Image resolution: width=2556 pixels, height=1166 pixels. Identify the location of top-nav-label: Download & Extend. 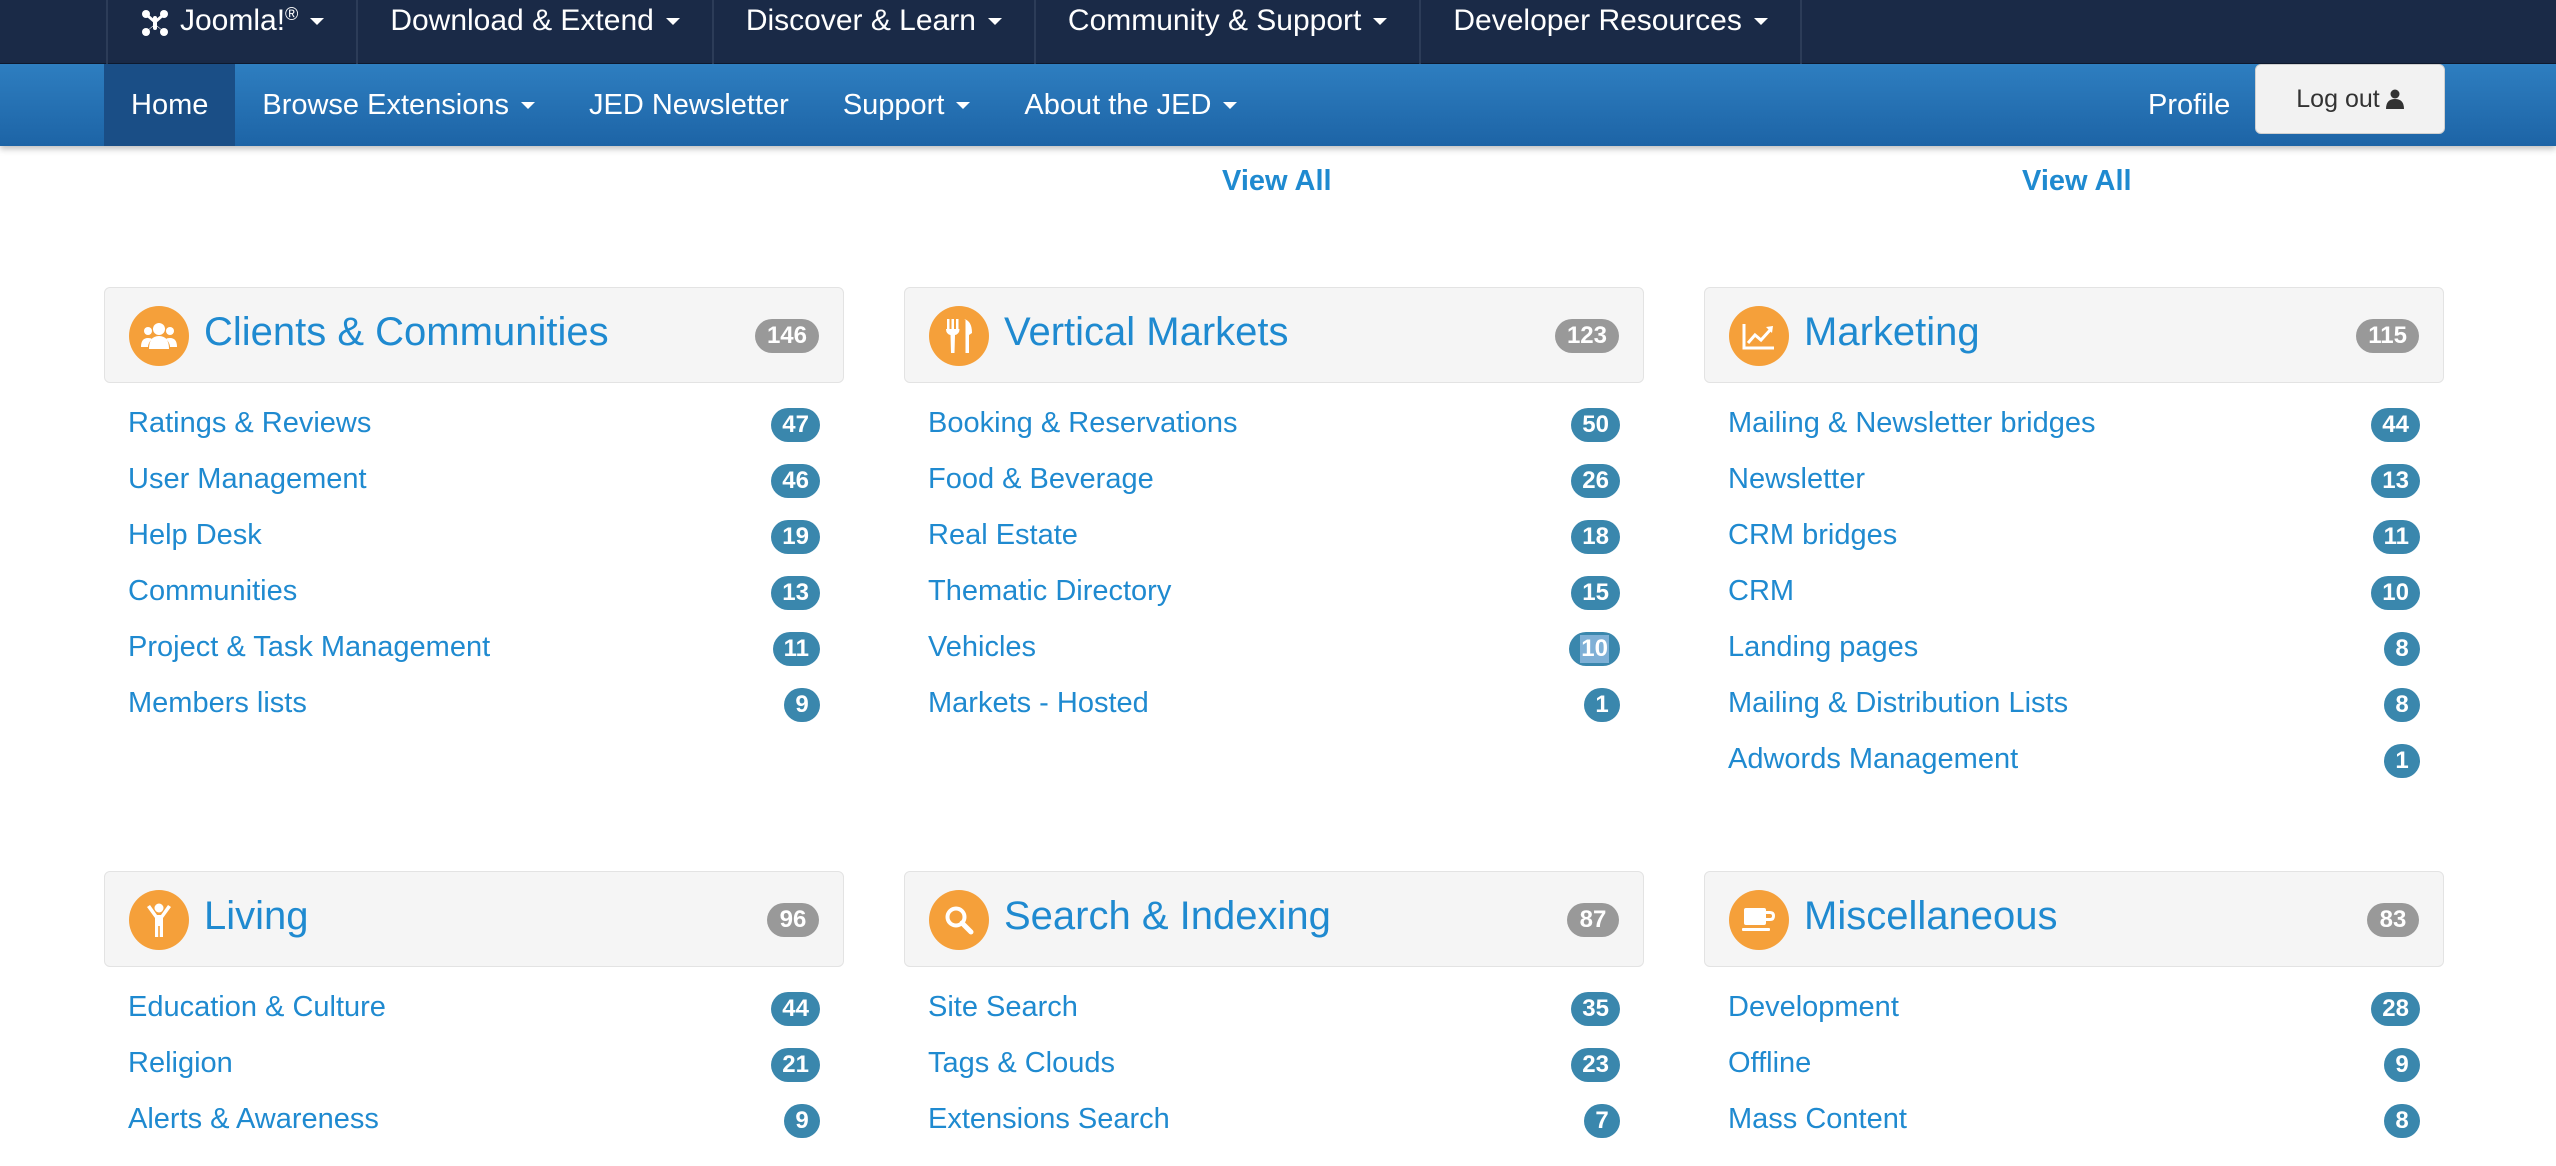
(522, 20).